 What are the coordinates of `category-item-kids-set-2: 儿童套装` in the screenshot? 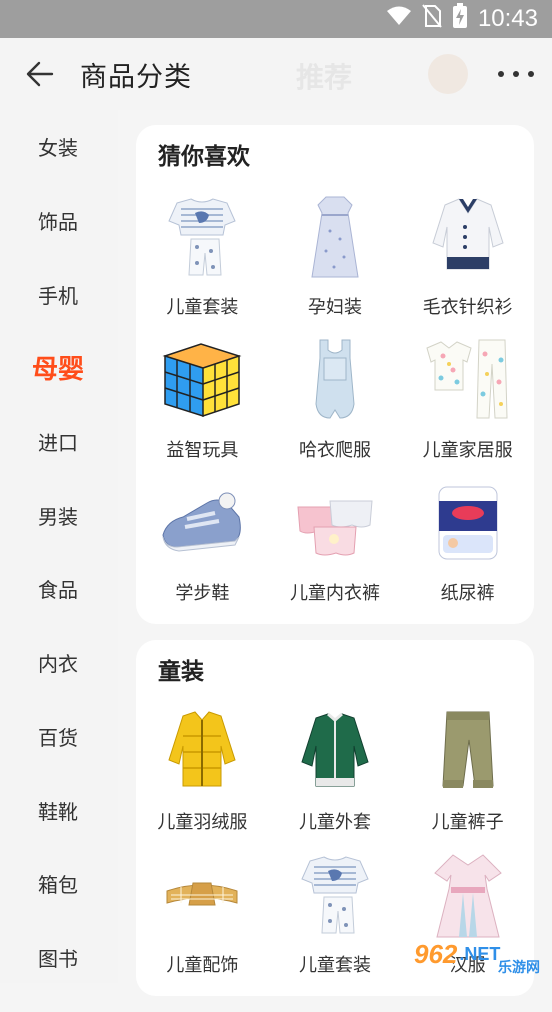 It's located at (335, 912).